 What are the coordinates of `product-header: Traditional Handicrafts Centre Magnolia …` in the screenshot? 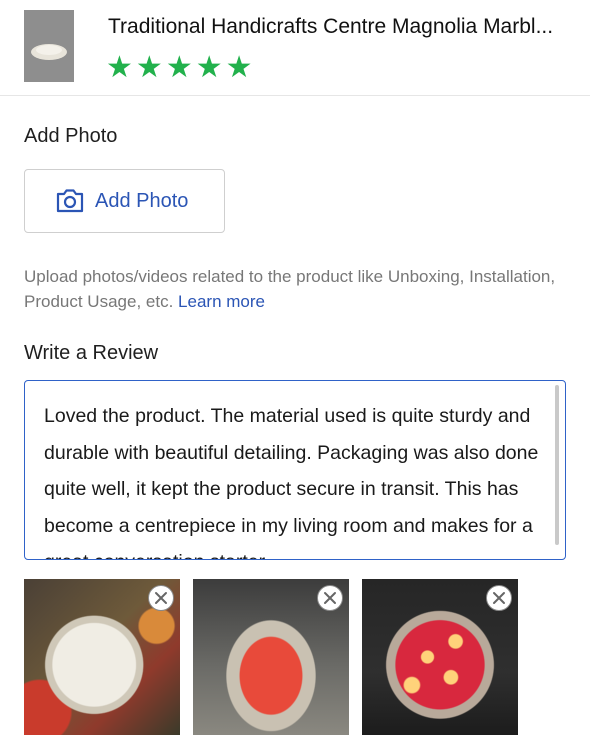 It's located at (295, 48).